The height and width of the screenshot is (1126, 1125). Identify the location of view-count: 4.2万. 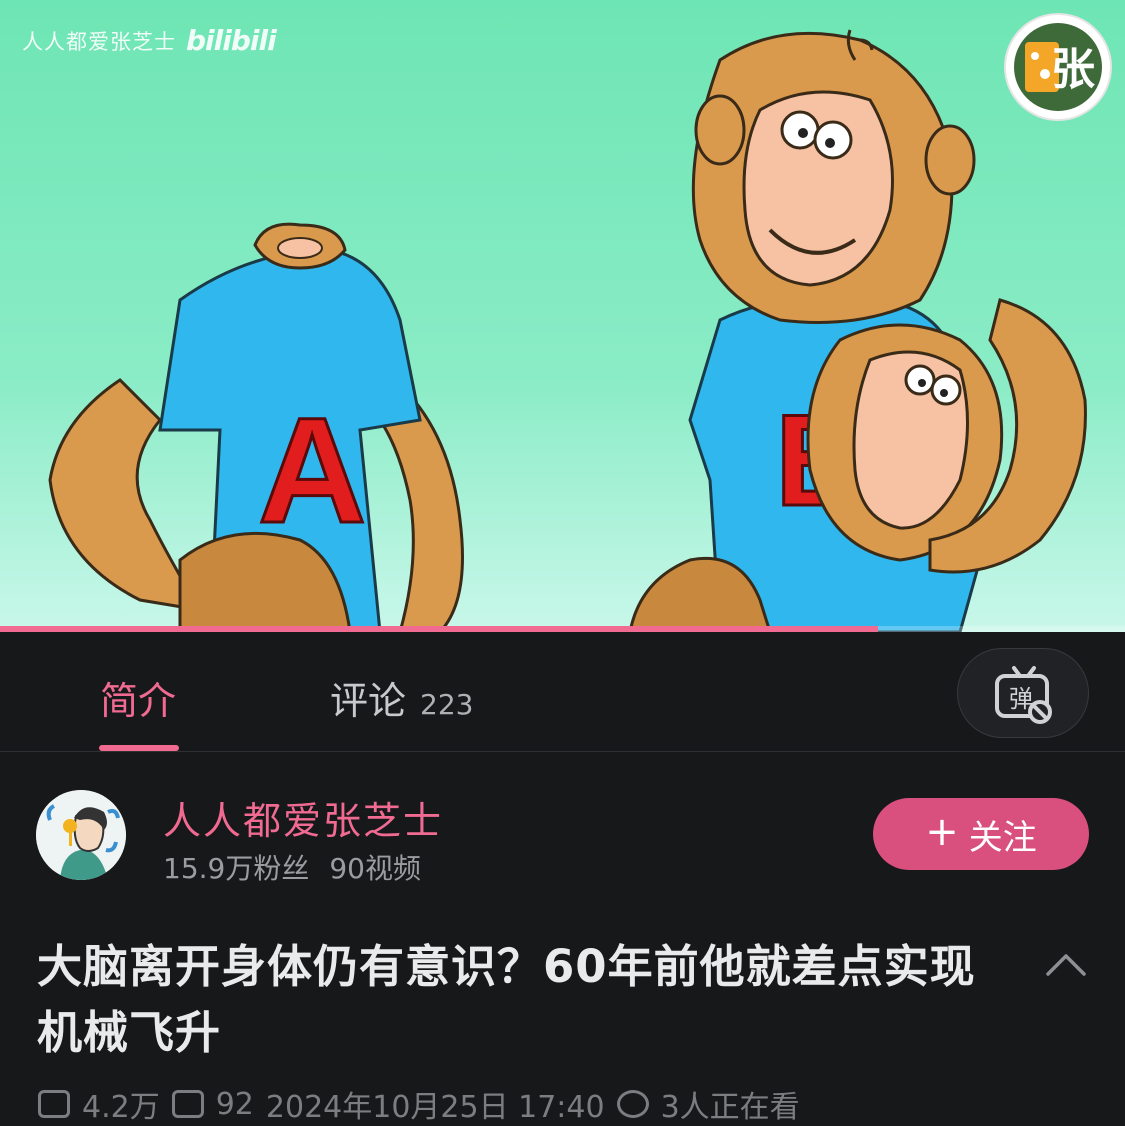
(121, 1107).